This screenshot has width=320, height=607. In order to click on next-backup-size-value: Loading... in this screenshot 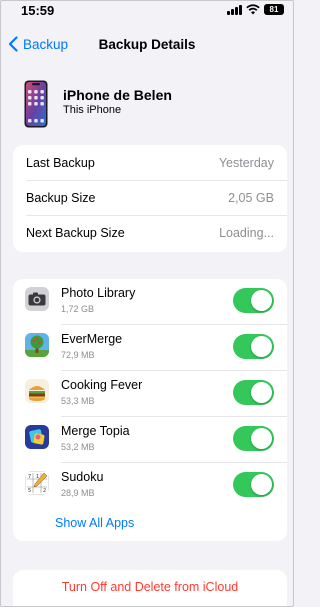, I will do `click(246, 232)`.